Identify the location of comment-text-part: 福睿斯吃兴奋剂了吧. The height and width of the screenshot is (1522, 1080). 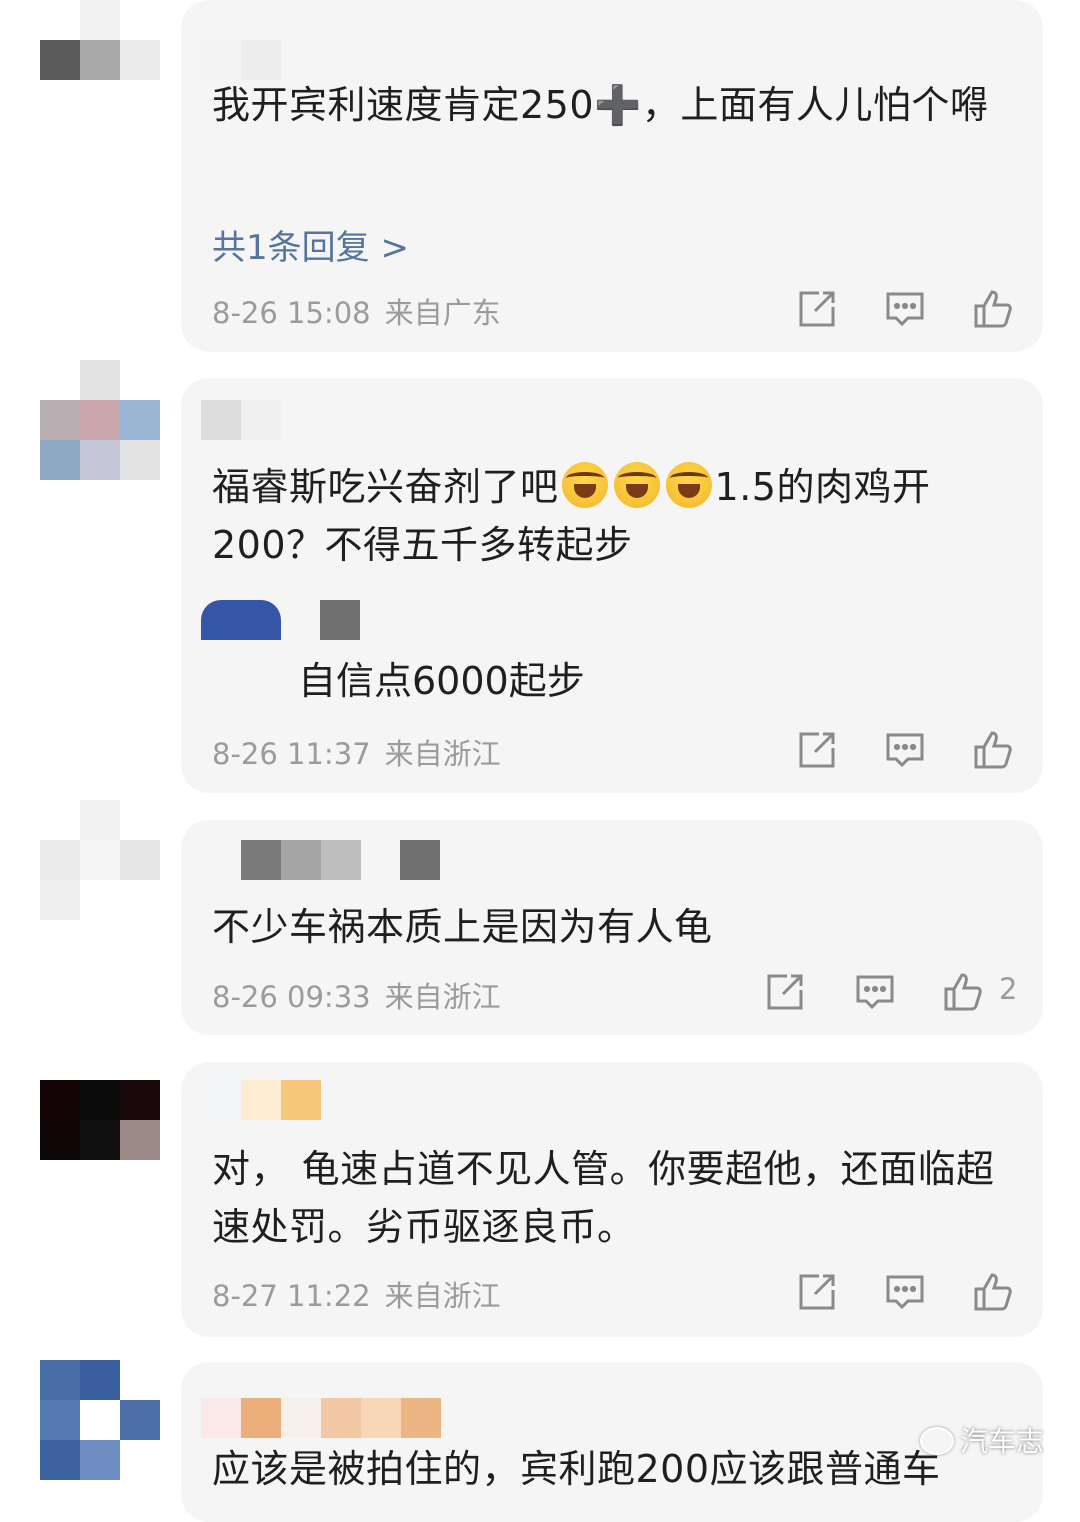
(385, 487).